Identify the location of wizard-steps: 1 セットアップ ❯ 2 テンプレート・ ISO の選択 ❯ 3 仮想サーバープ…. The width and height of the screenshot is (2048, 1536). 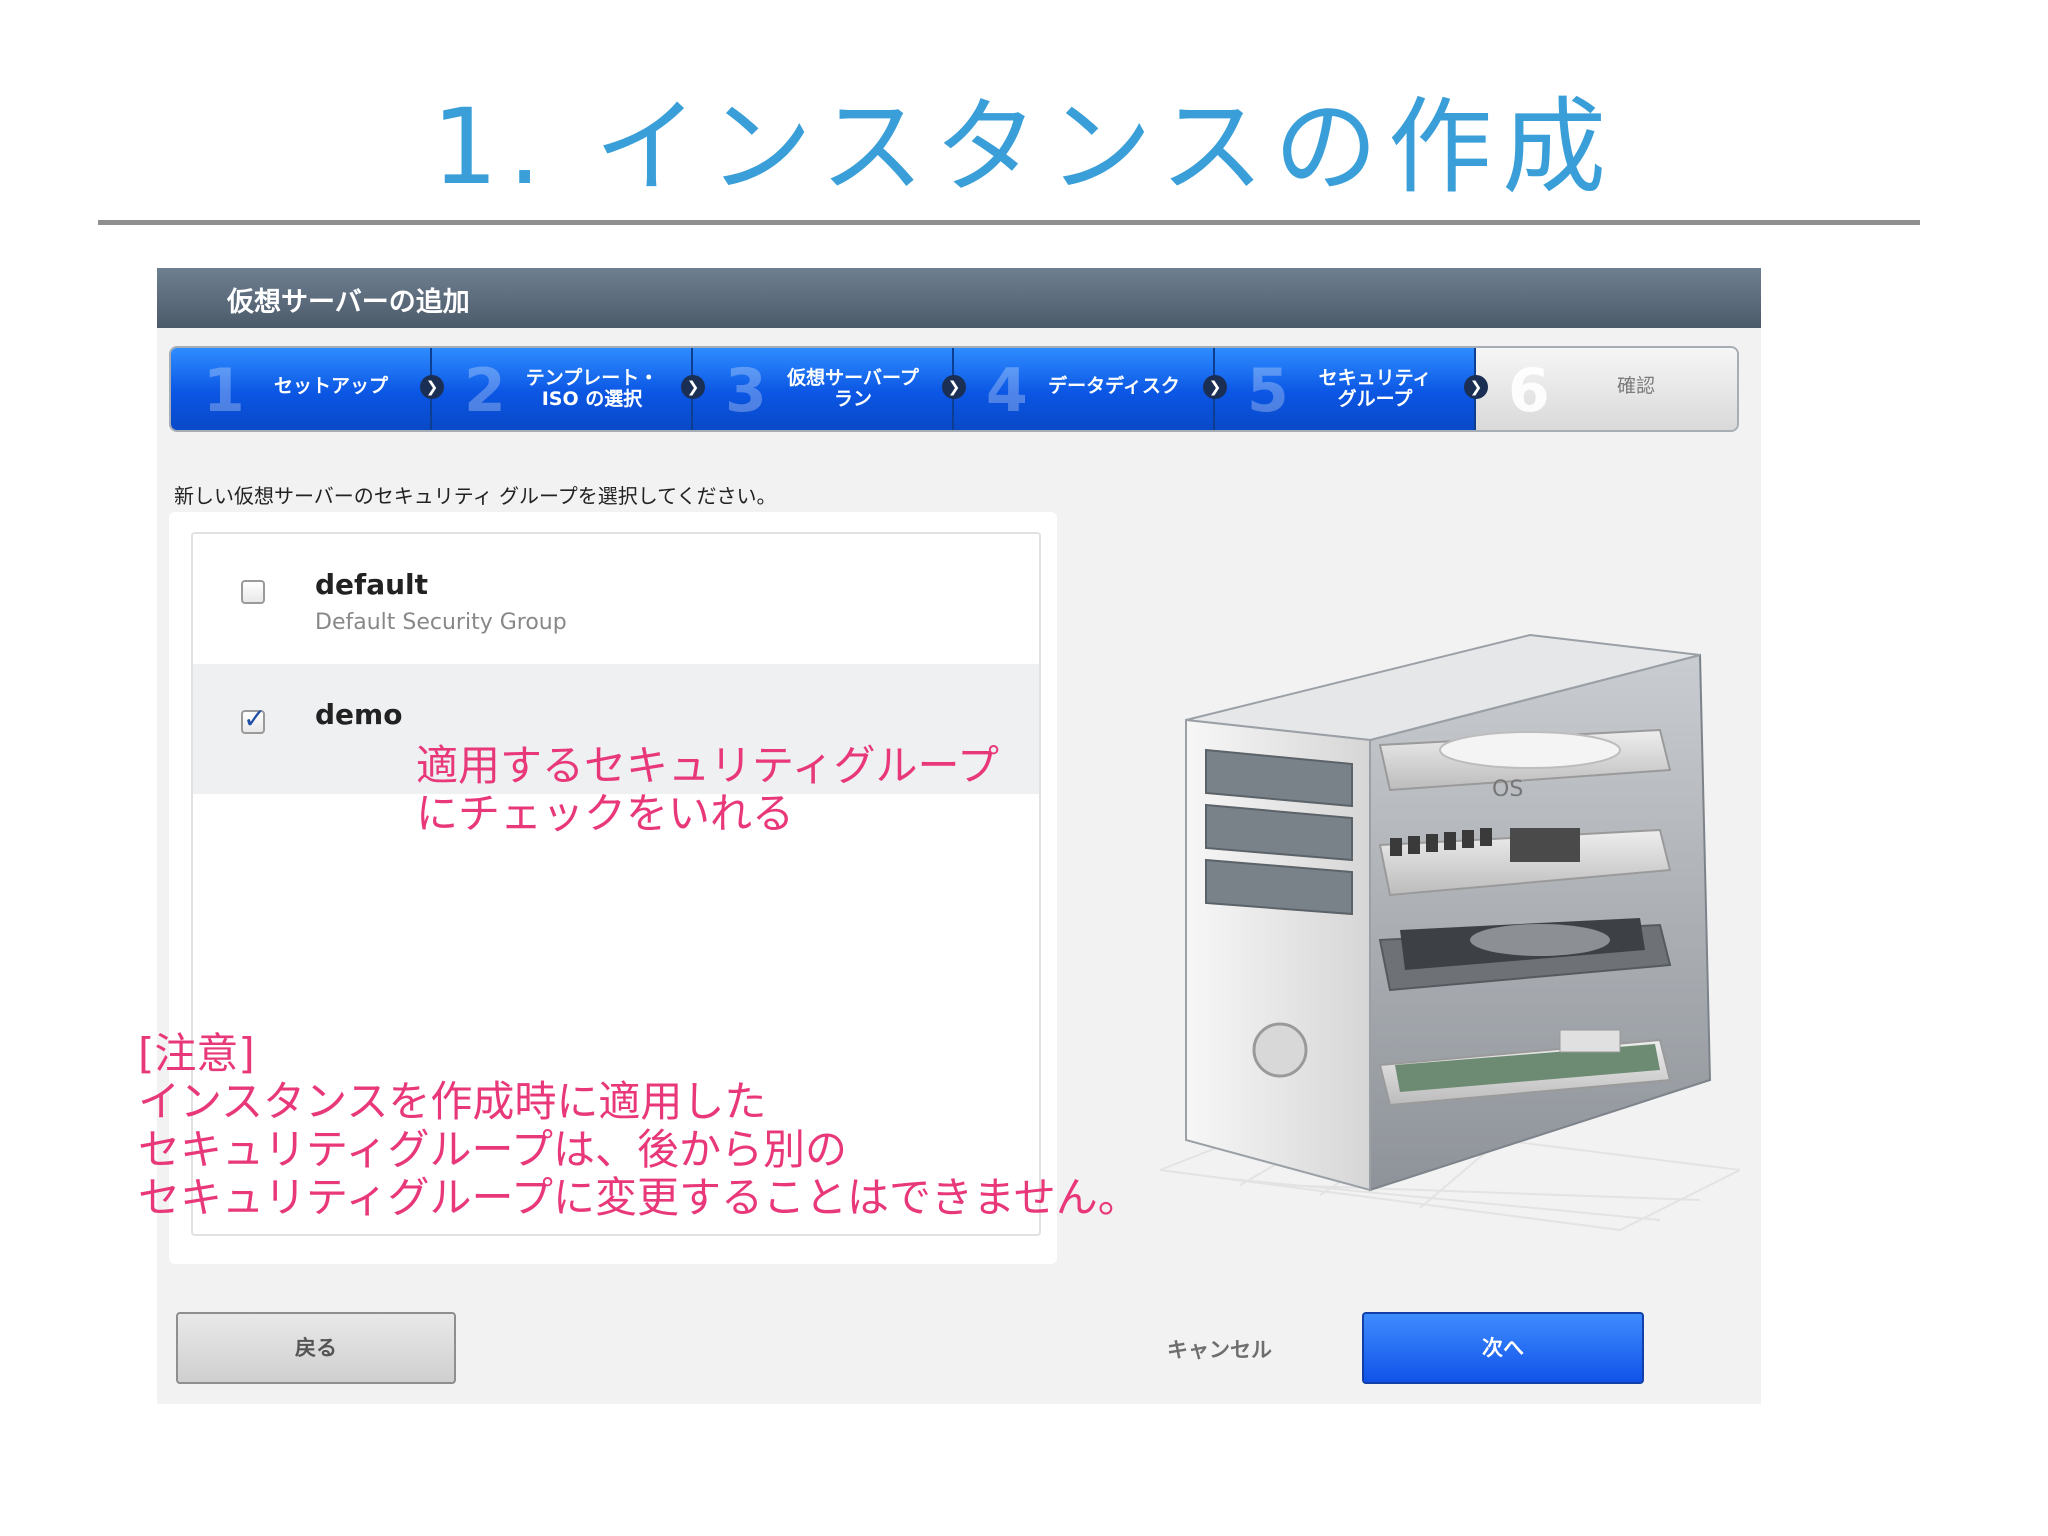
(954, 389).